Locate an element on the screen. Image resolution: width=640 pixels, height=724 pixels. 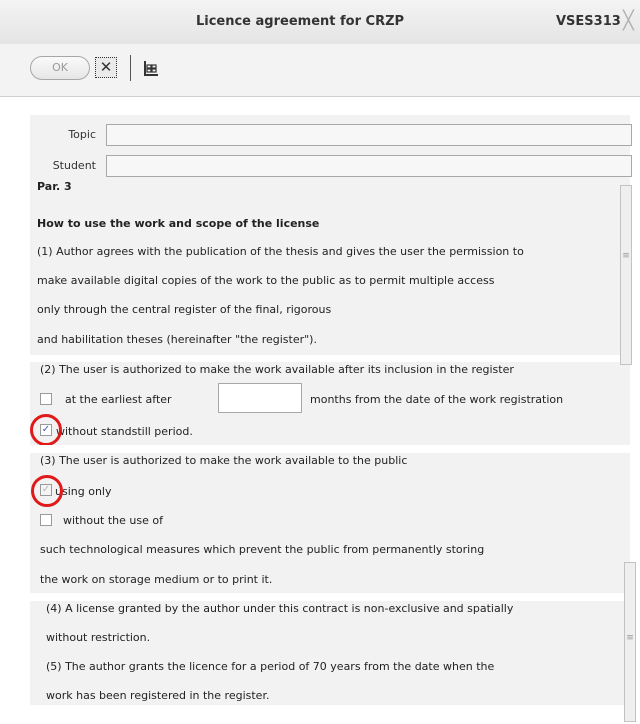
close-icon: ╳ is located at coordinates (628, 20).